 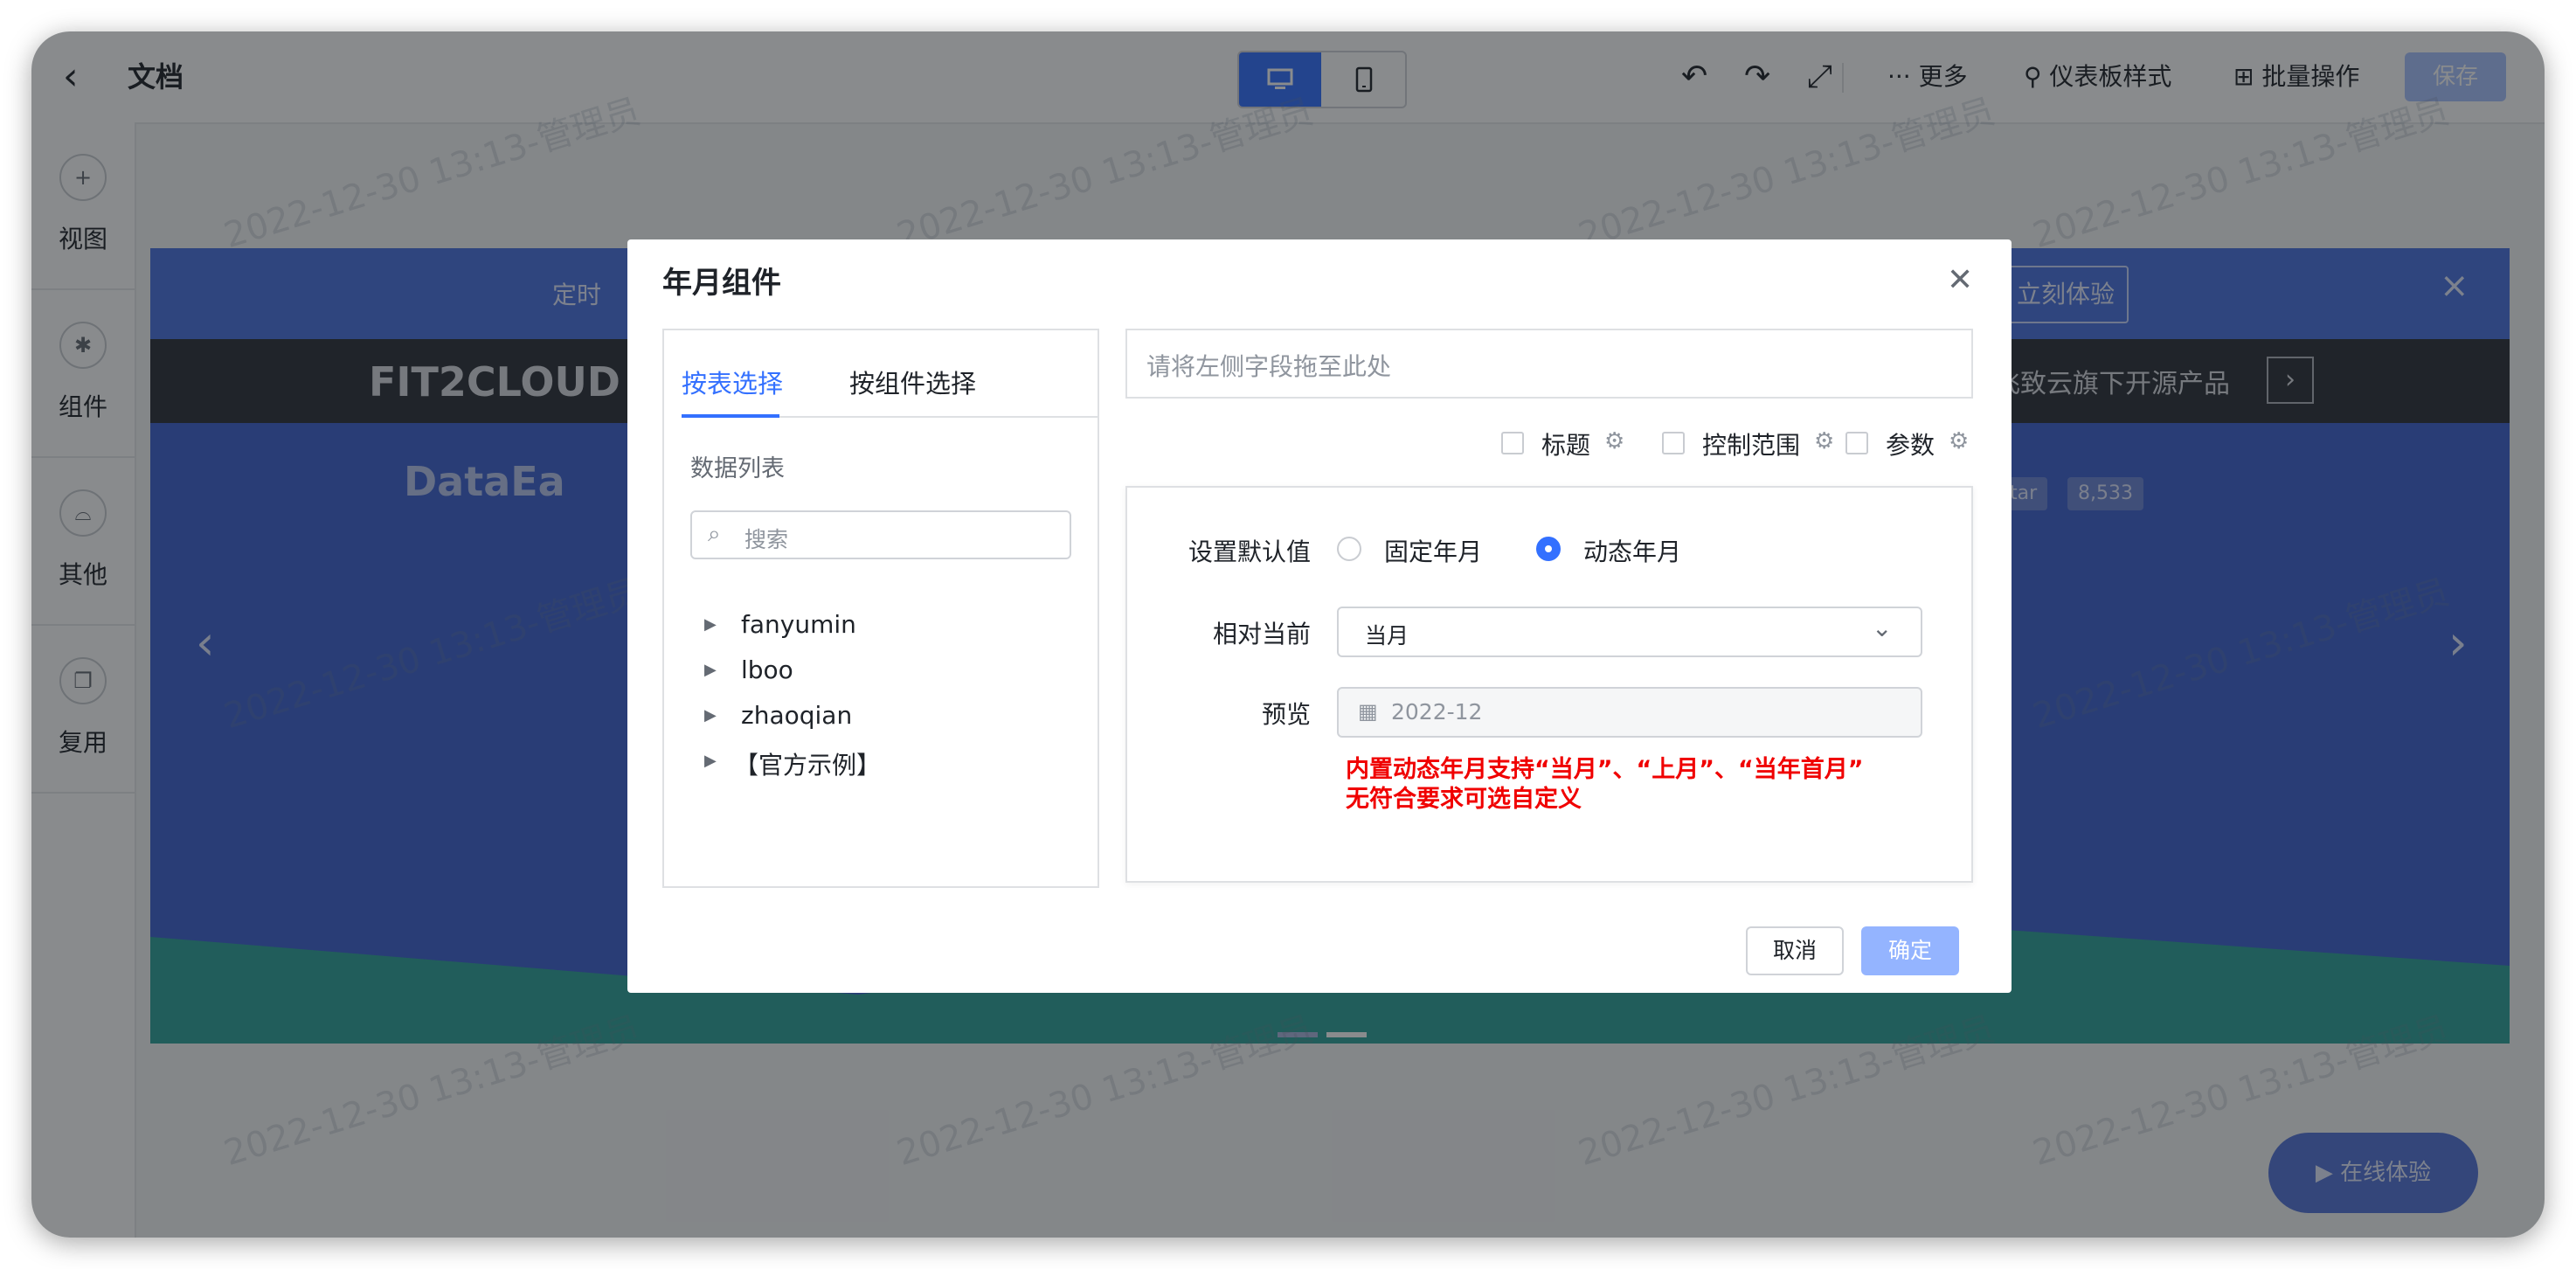 I want to click on relative-month-select: 当月 ⌄, so click(x=1629, y=632).